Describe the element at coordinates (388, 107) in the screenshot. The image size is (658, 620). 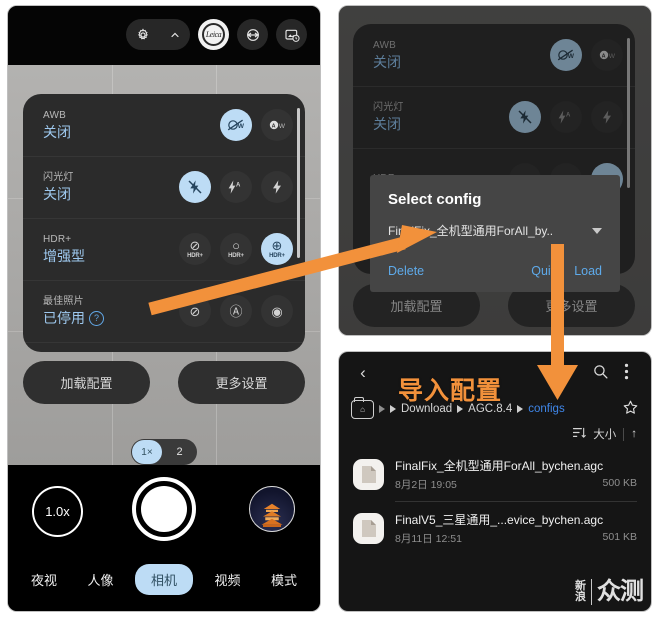
I see `setting-title: 闪光灯` at that location.